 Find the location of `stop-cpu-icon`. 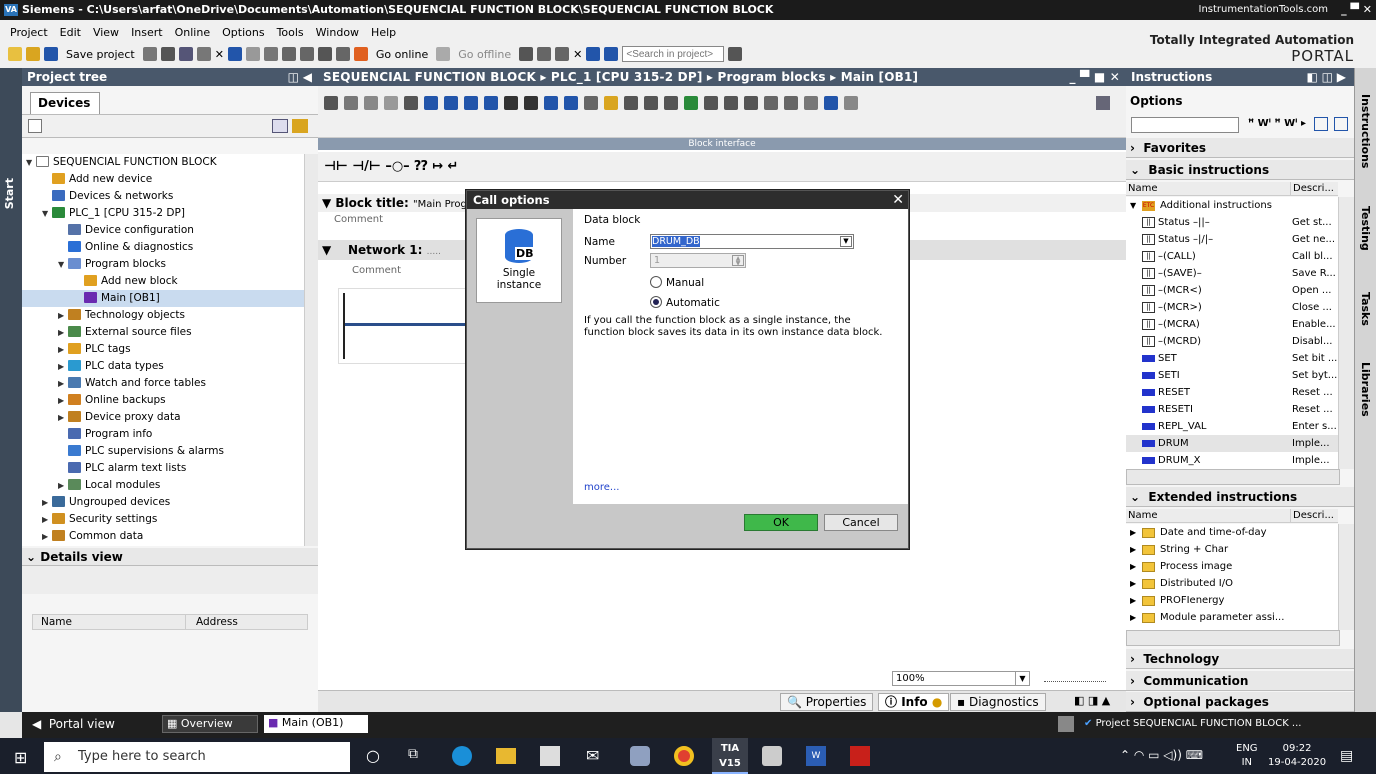

stop-cpu-icon is located at coordinates (562, 54).